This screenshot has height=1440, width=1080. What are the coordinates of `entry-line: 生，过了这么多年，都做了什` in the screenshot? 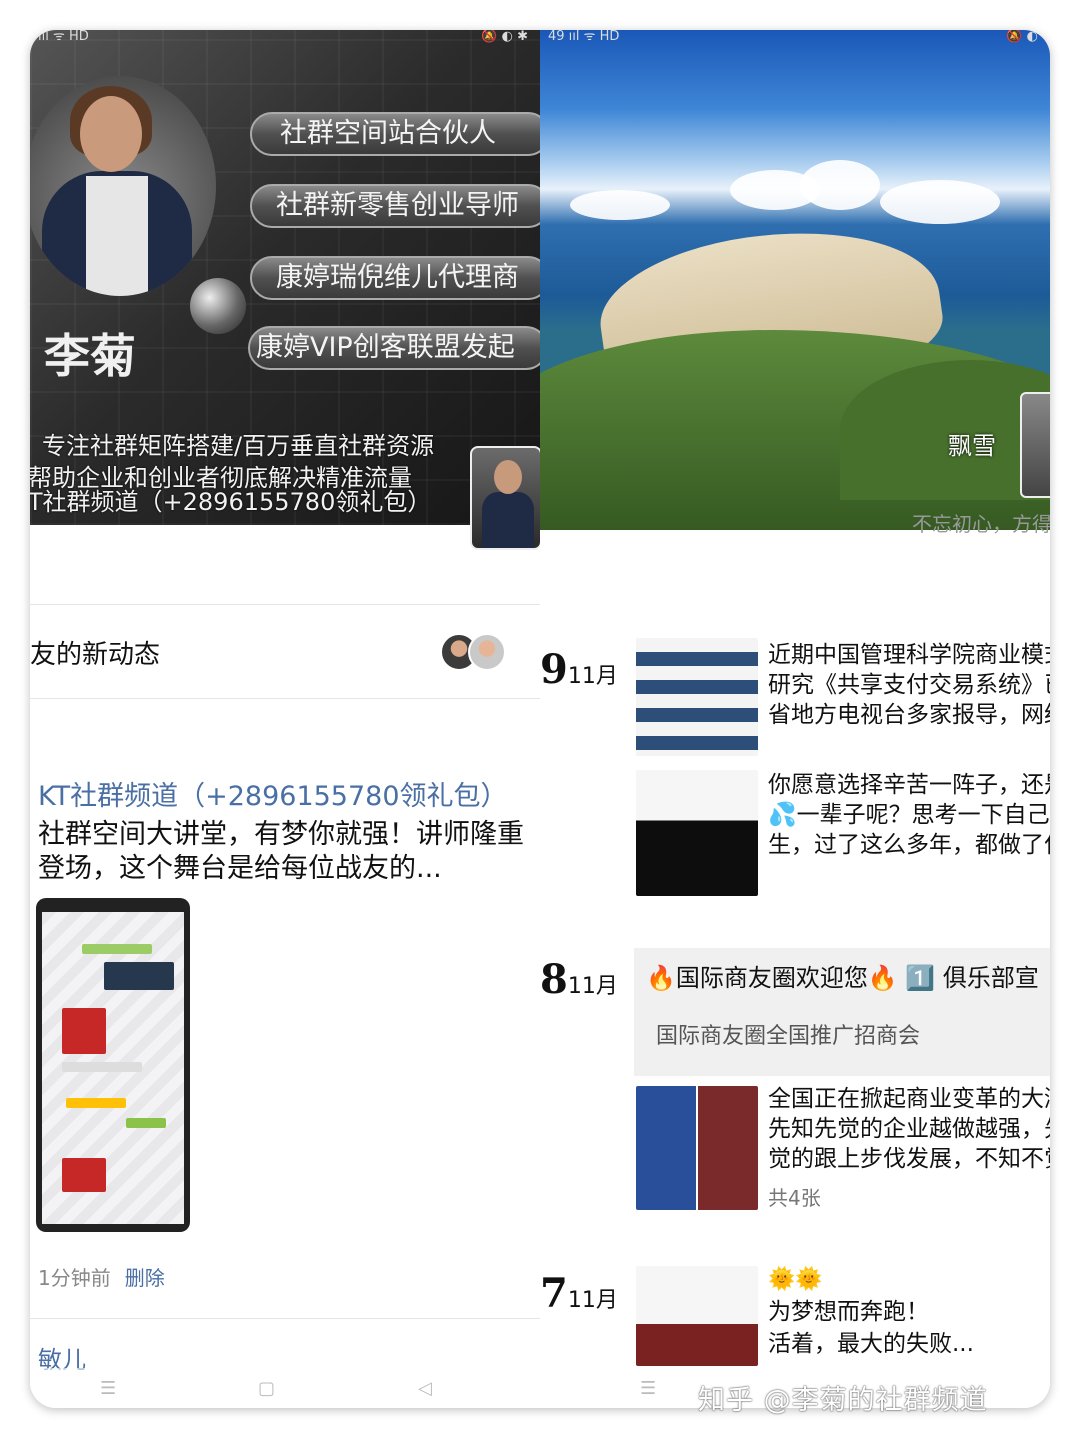 It's located at (909, 845).